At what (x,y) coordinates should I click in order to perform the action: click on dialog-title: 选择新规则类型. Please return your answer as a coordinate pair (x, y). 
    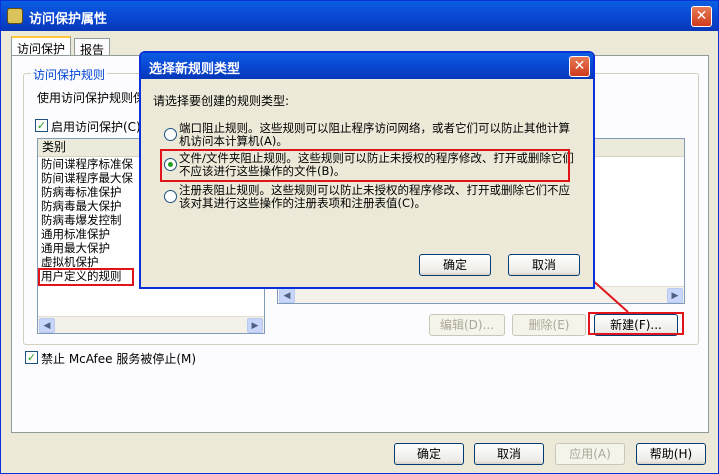
    Looking at the image, I should click on (195, 69).